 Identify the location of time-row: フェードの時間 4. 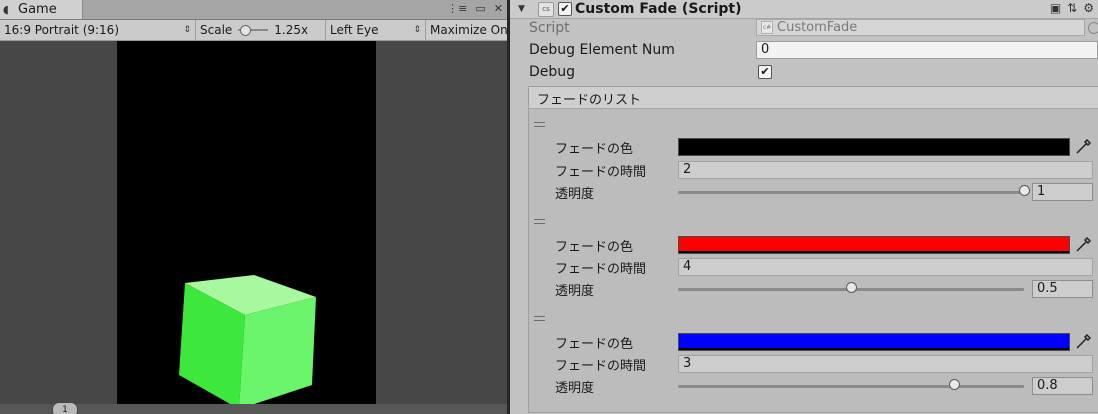
(813, 267).